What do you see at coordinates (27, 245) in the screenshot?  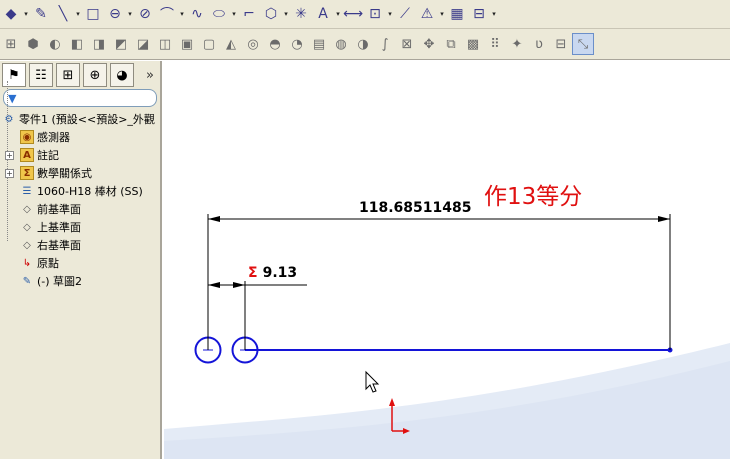 I see `right-plane-icon: ◇` at bounding box center [27, 245].